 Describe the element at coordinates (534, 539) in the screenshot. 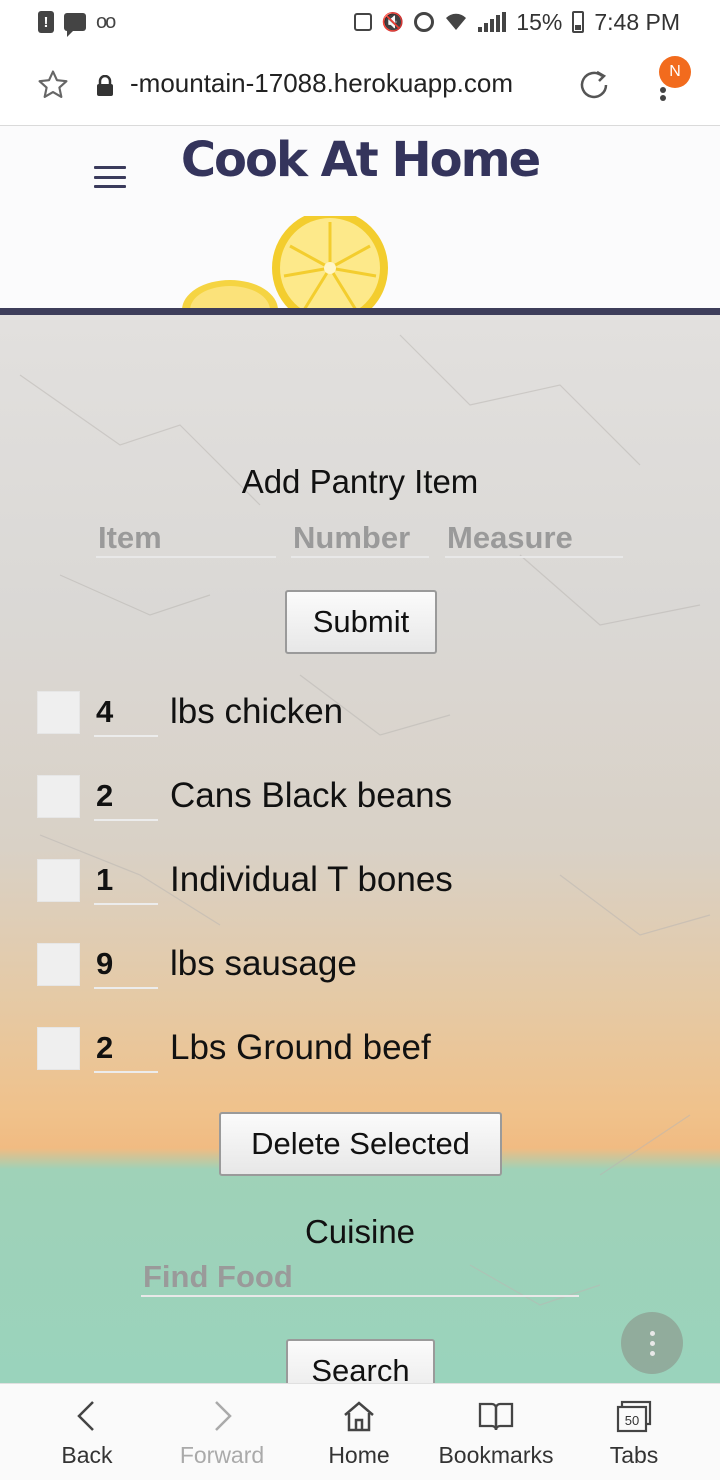

I see `measure-input` at that location.